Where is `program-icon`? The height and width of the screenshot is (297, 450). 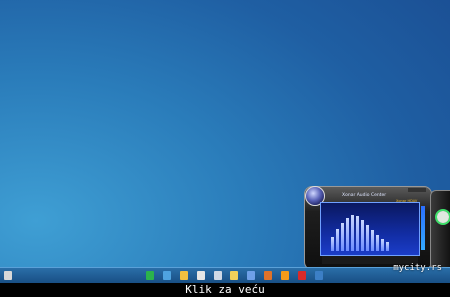 program-icon is located at coordinates (319, 275).